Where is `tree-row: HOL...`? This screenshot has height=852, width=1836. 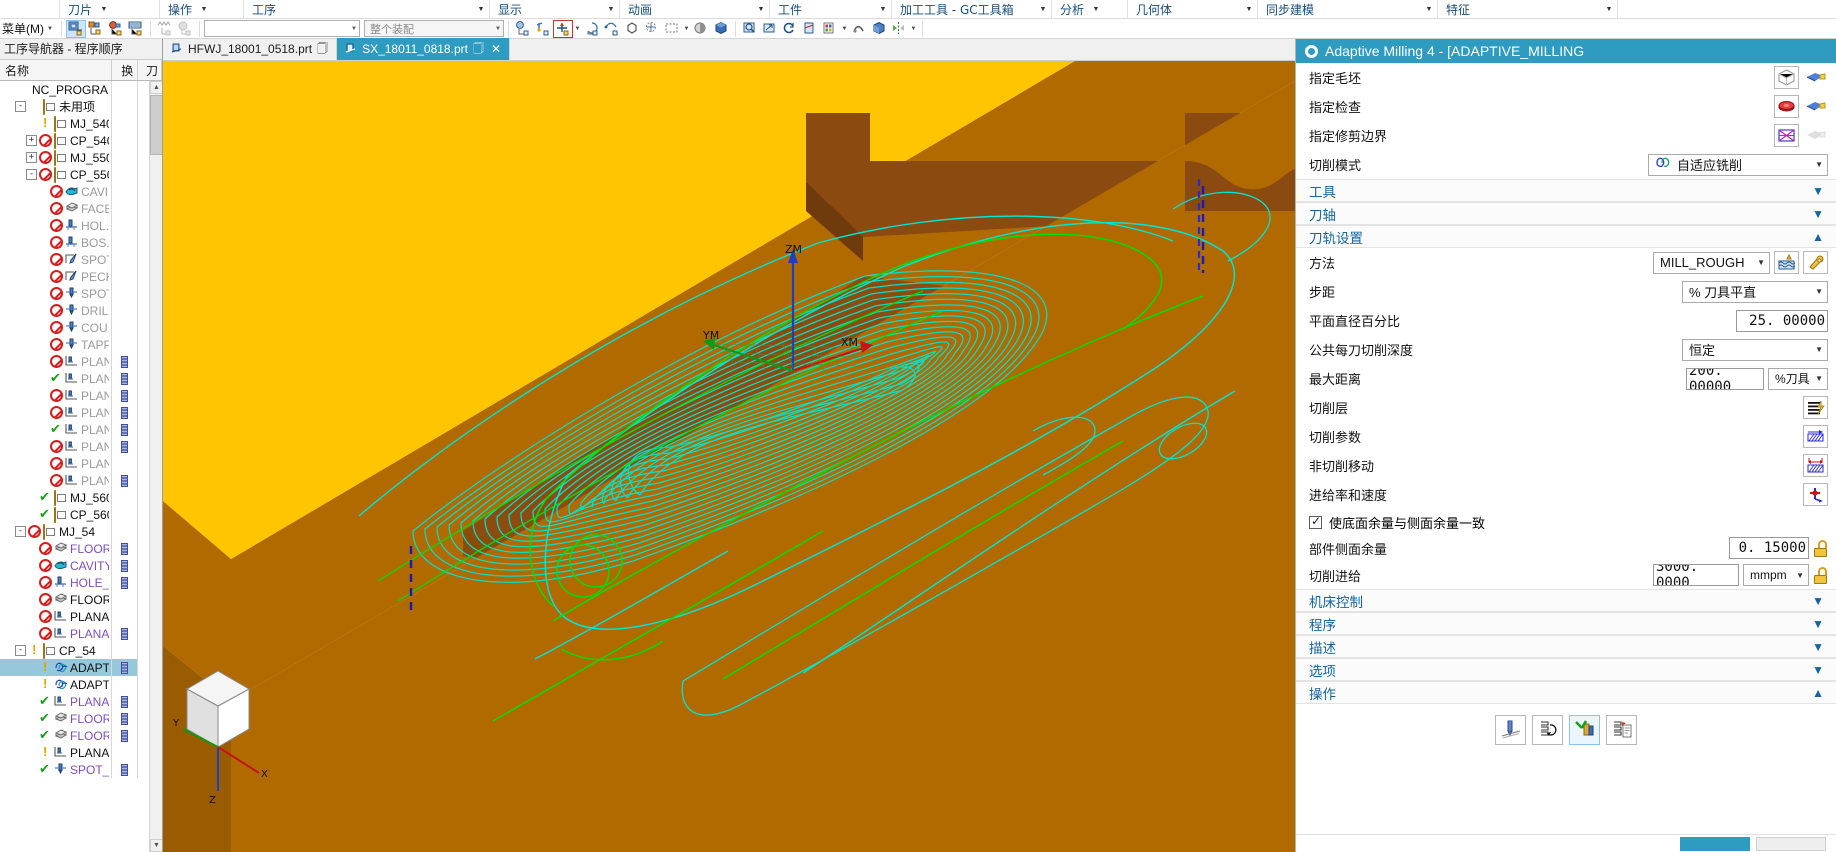 tree-row: HOL... is located at coordinates (81, 225).